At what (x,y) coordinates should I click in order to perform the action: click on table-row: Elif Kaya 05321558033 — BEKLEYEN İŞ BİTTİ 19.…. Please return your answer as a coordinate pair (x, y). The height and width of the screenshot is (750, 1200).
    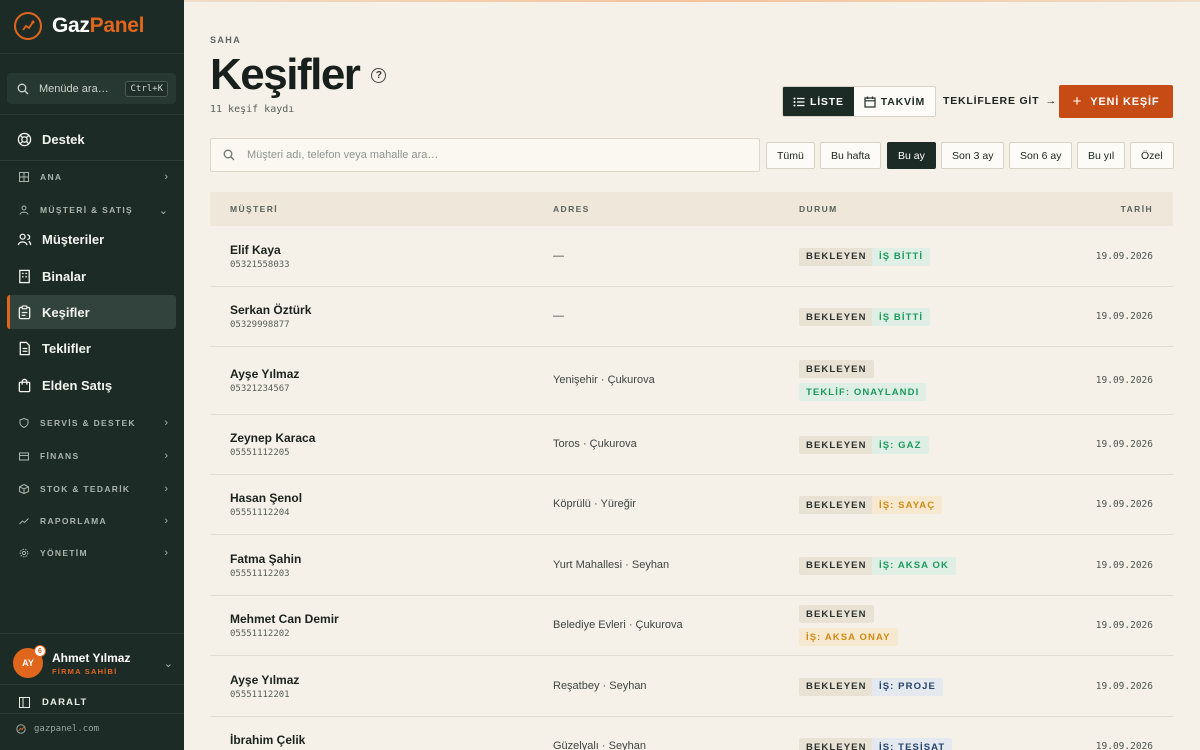
    Looking at the image, I should click on (691, 256).